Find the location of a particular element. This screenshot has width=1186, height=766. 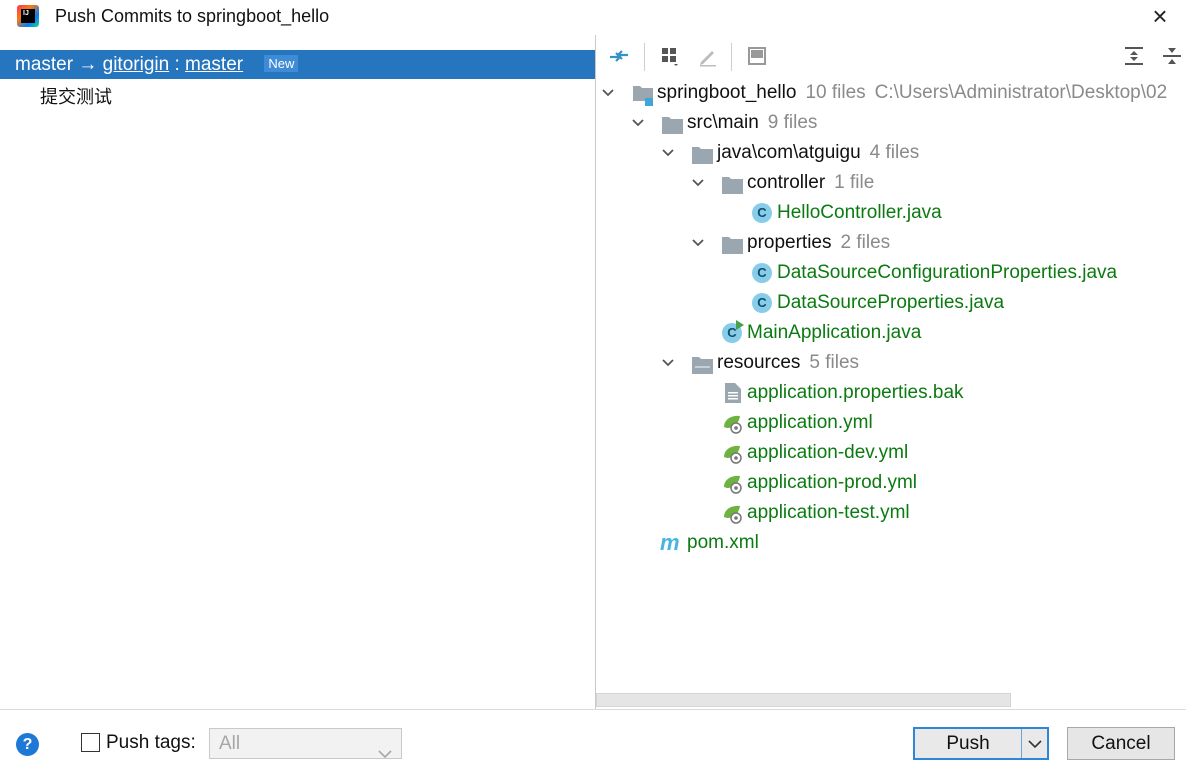

close-icon: × is located at coordinates (1160, 17).